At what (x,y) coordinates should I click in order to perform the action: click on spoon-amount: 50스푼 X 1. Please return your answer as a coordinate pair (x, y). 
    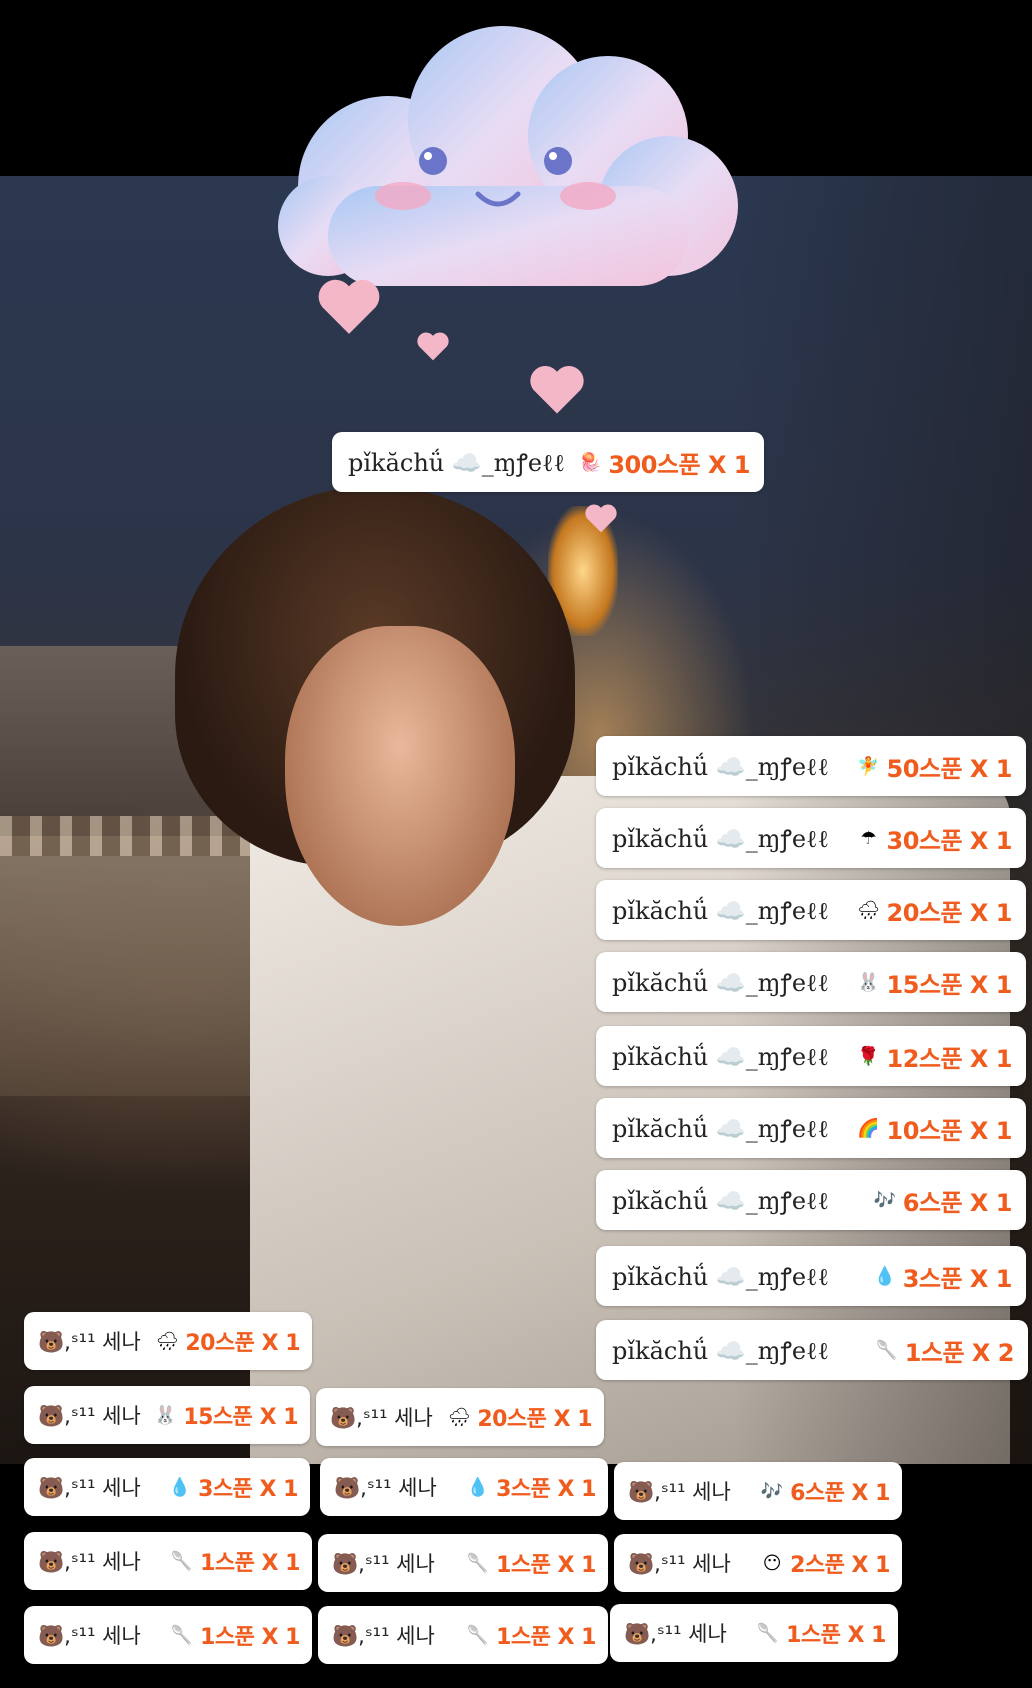
    Looking at the image, I should click on (949, 768).